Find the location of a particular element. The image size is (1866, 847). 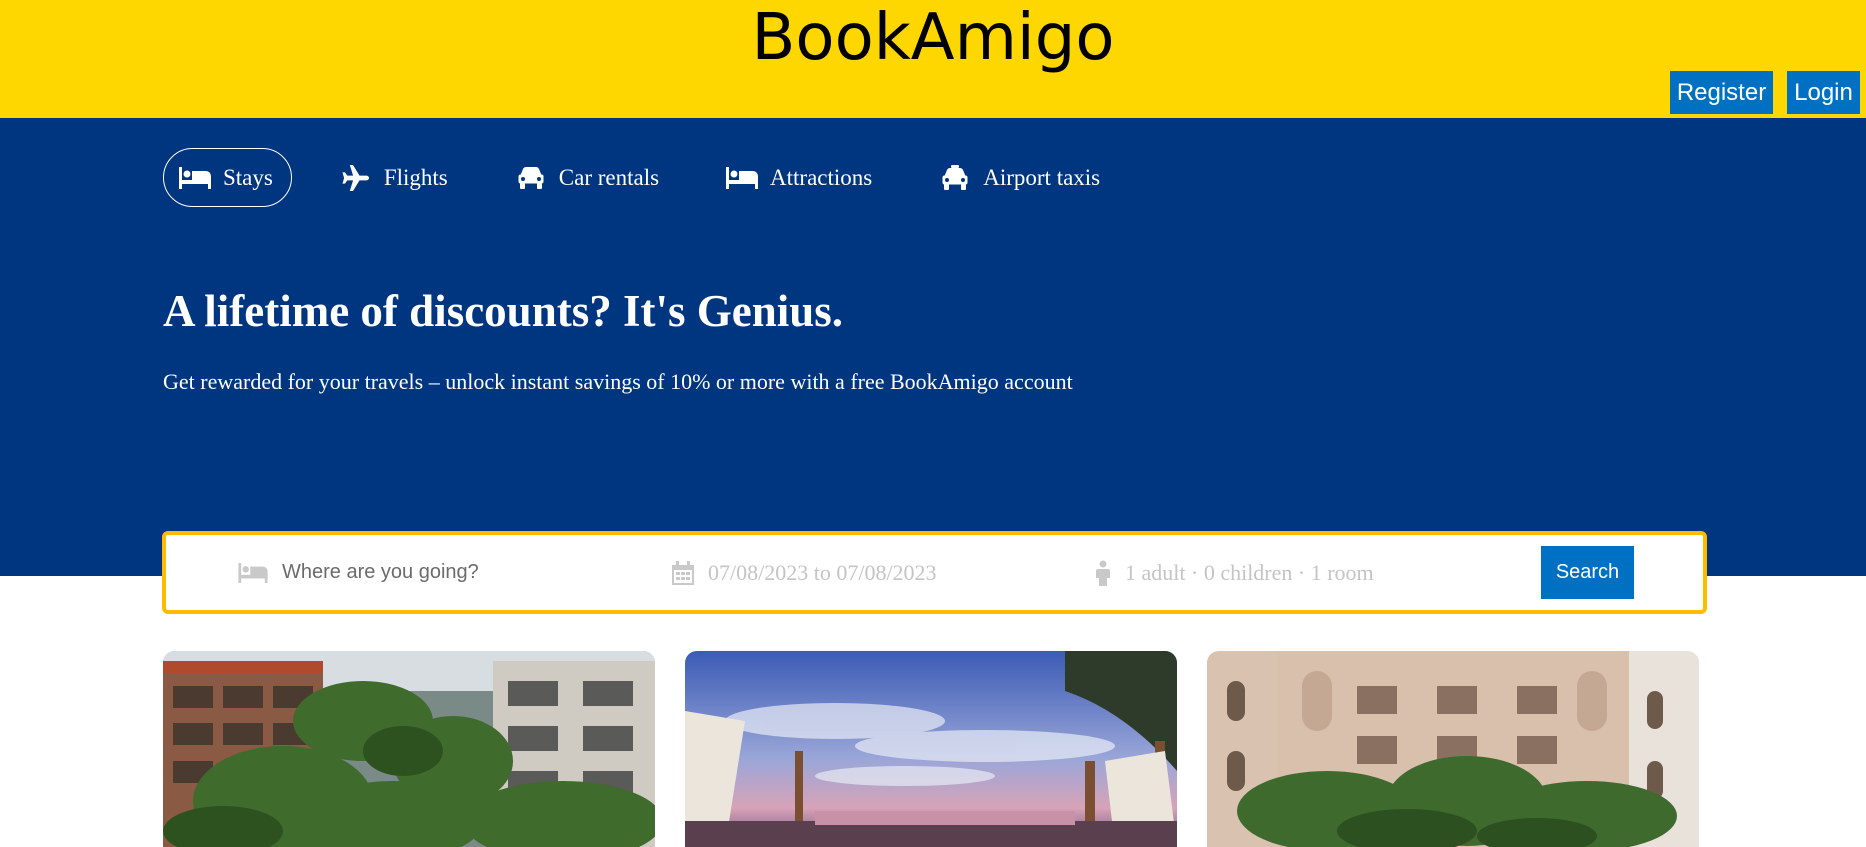

hotel-courtyard-image is located at coordinates (1453, 749).